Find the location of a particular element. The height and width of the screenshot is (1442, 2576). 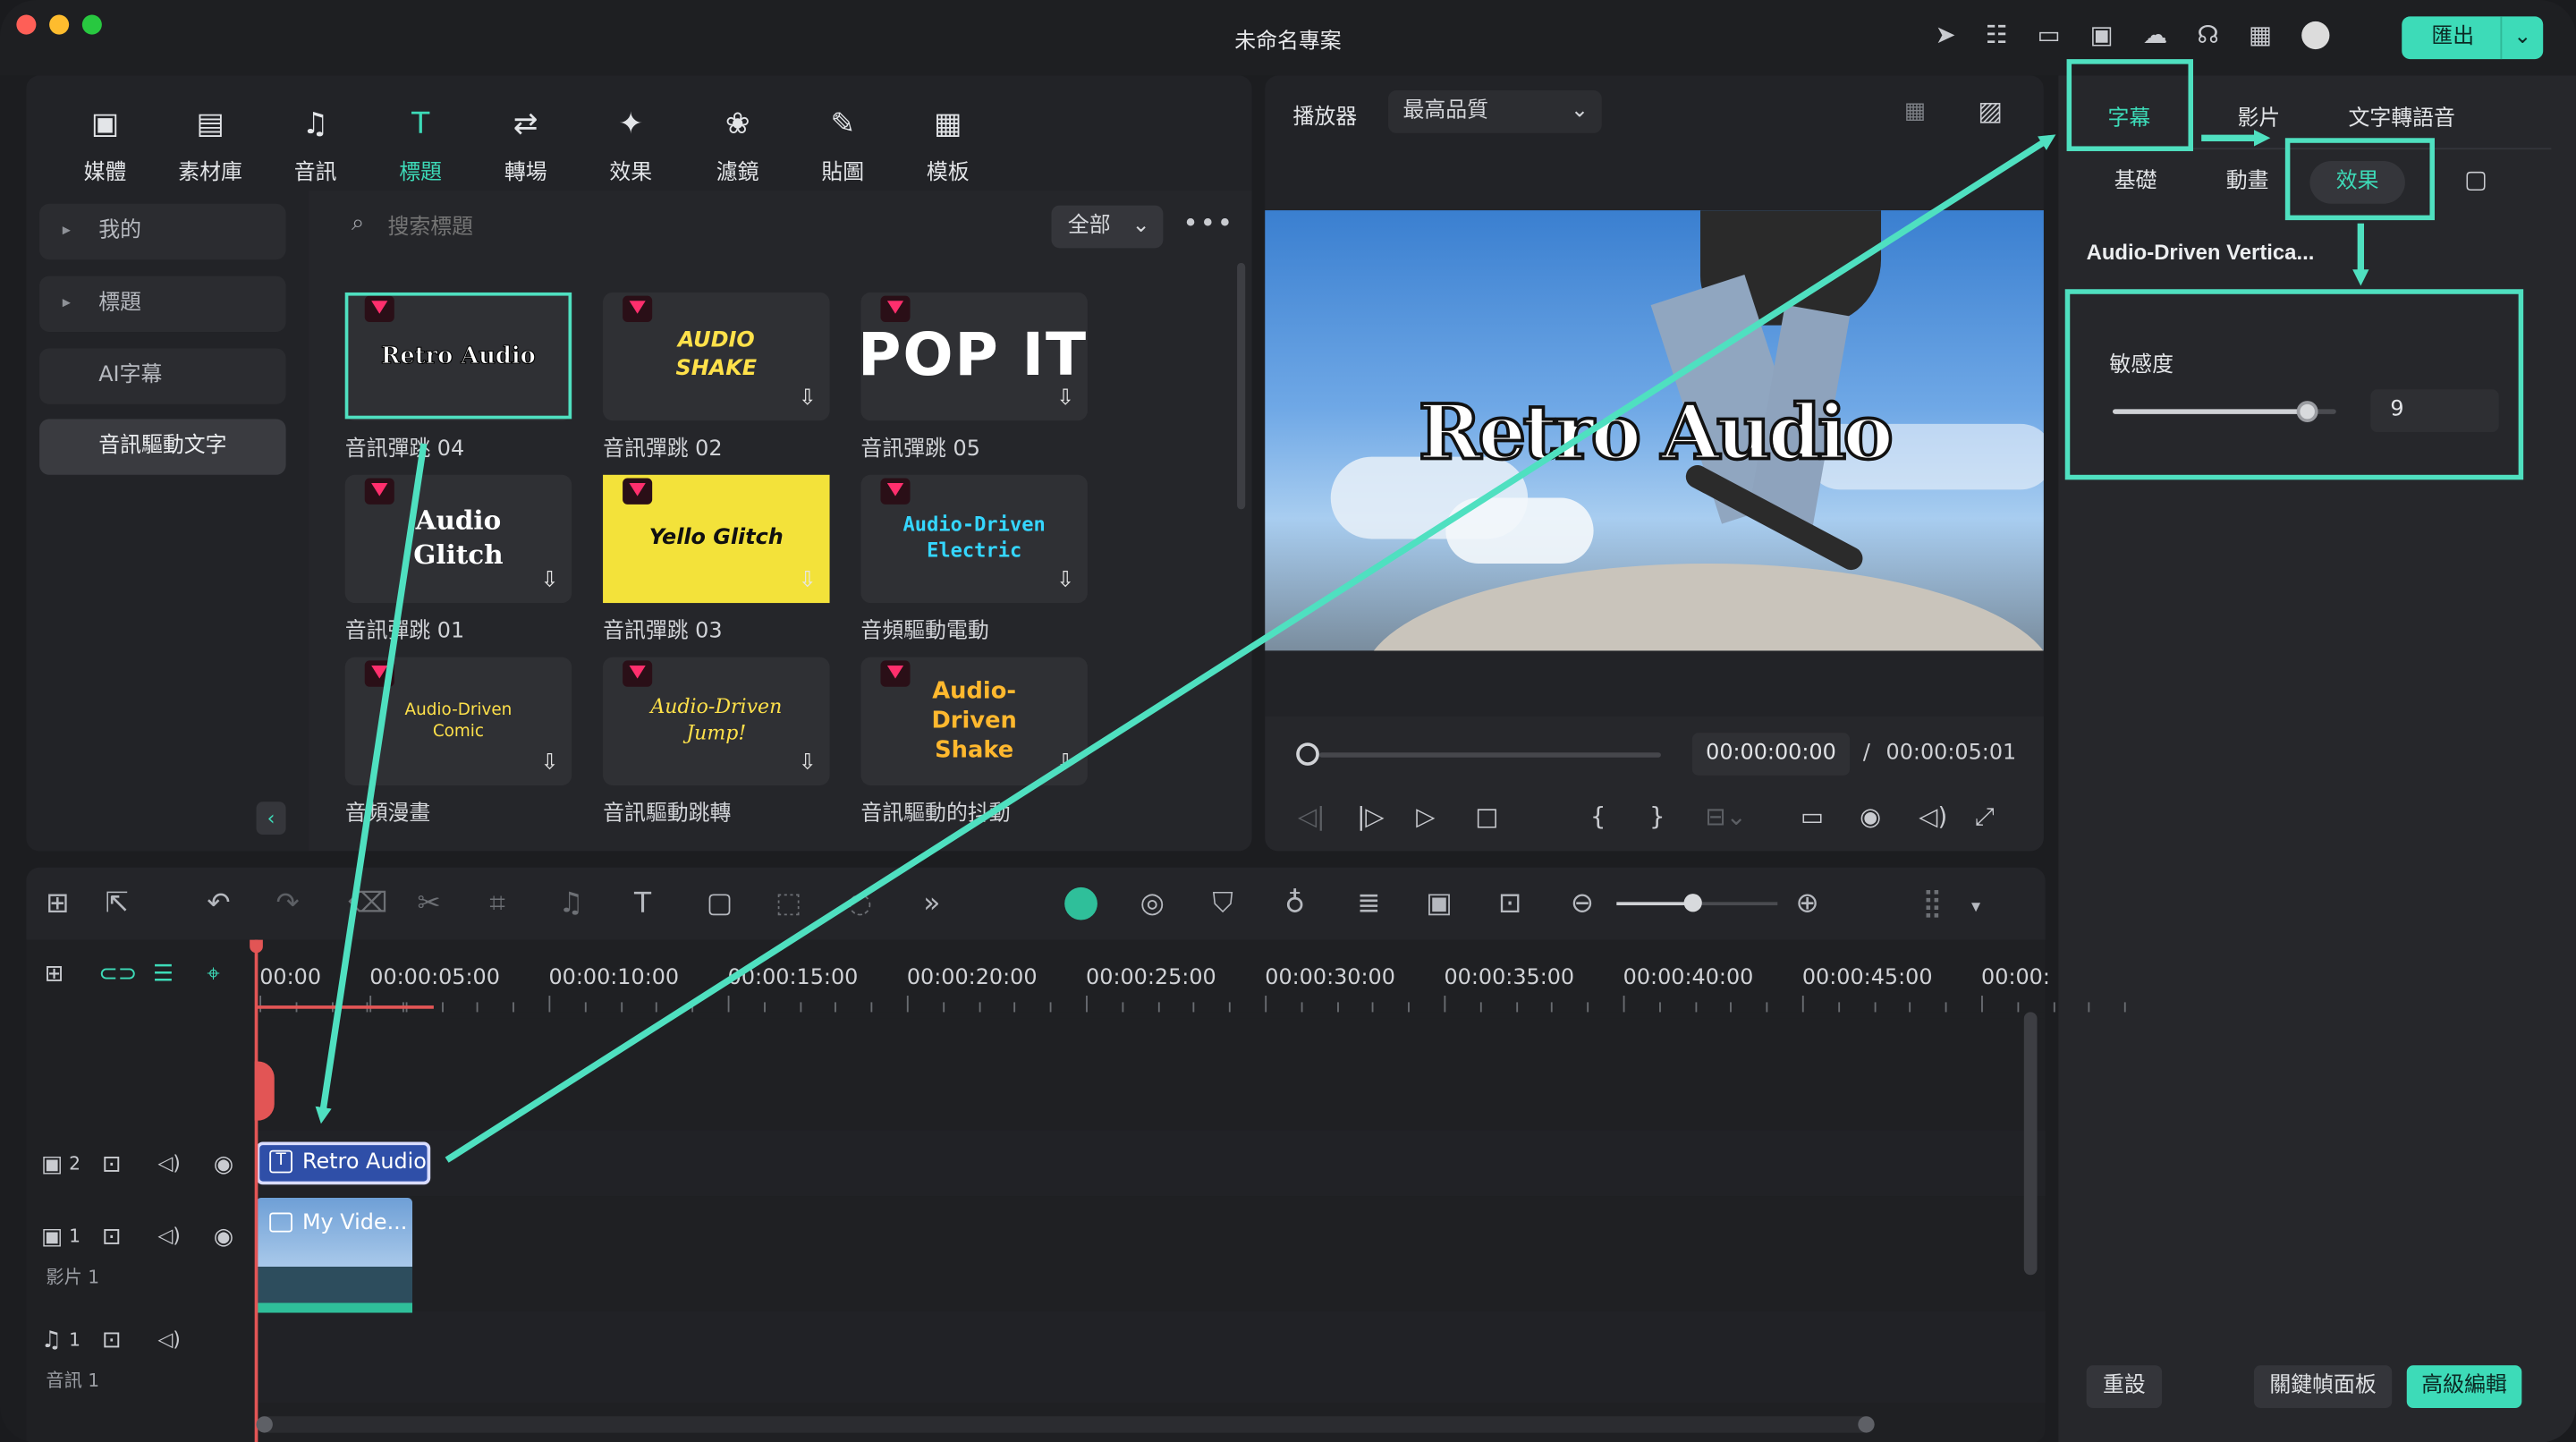

arrow-card-to-clip is located at coordinates (371, 783).